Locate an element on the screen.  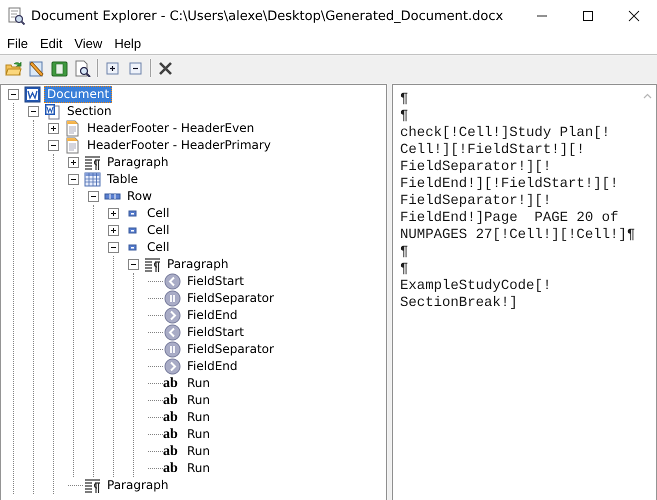
text-line: NUMPAGES 27[!Cell!][!Cell!]¶ is located at coordinates (518, 235).